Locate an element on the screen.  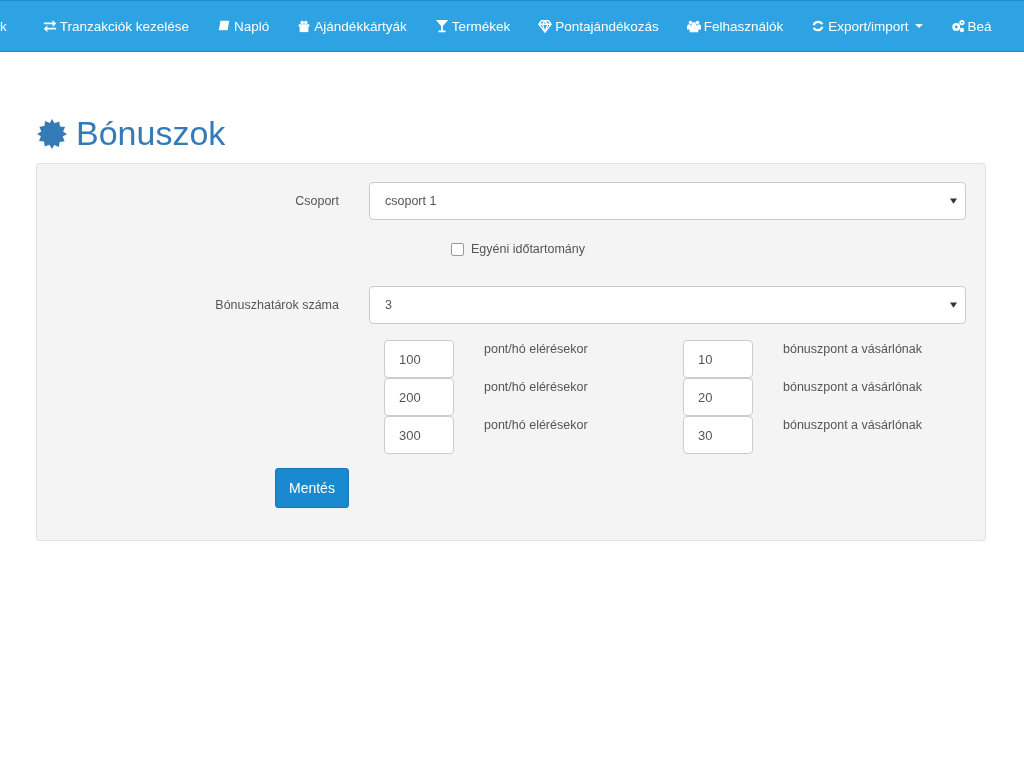
nav-link: Pontajándékozás is located at coordinates (598, 26).